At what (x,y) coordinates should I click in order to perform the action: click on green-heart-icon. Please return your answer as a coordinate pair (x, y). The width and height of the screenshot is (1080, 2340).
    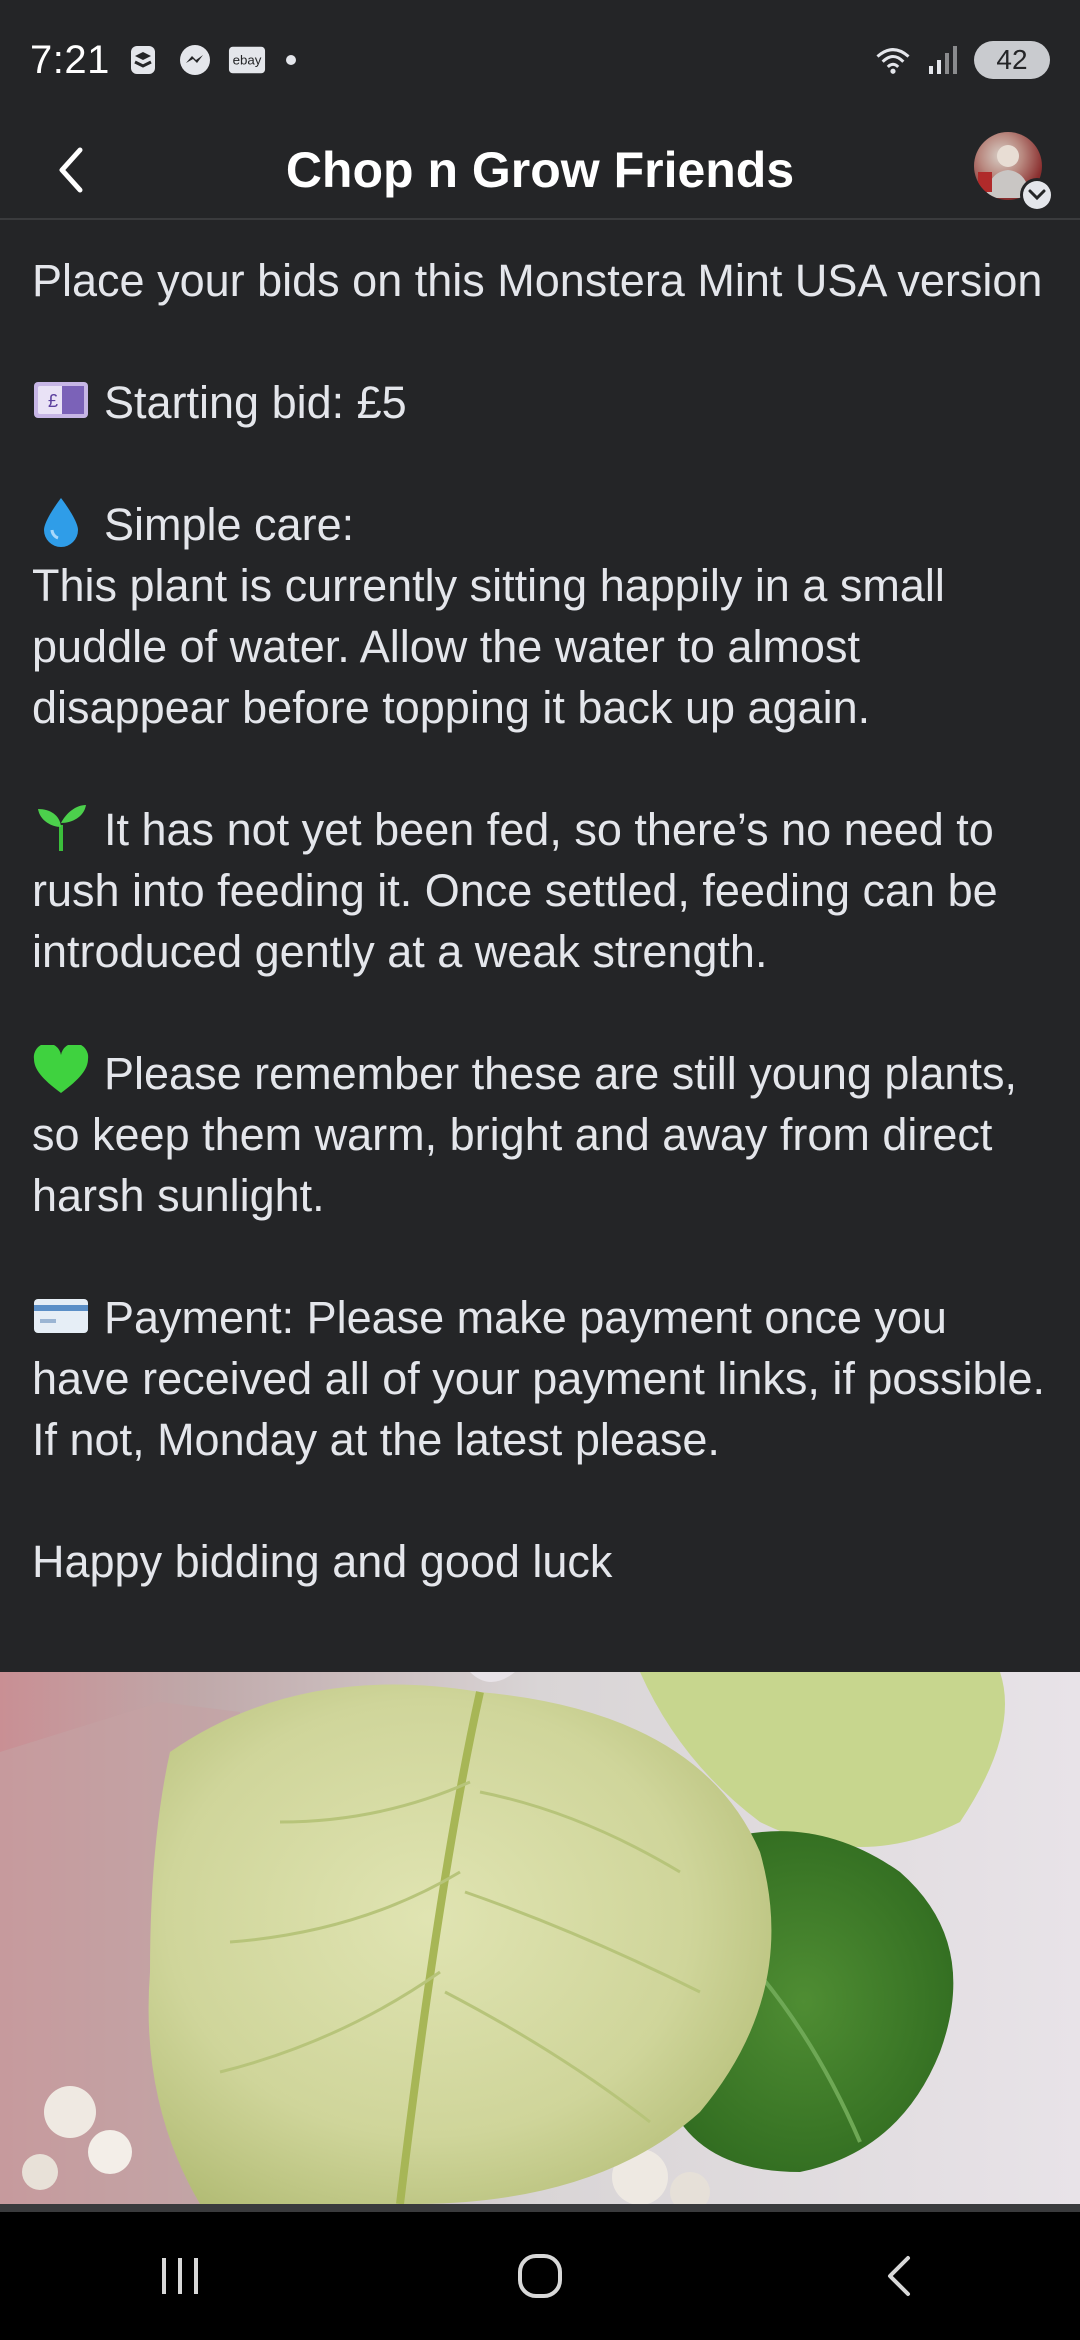
    Looking at the image, I should click on (61, 1069).